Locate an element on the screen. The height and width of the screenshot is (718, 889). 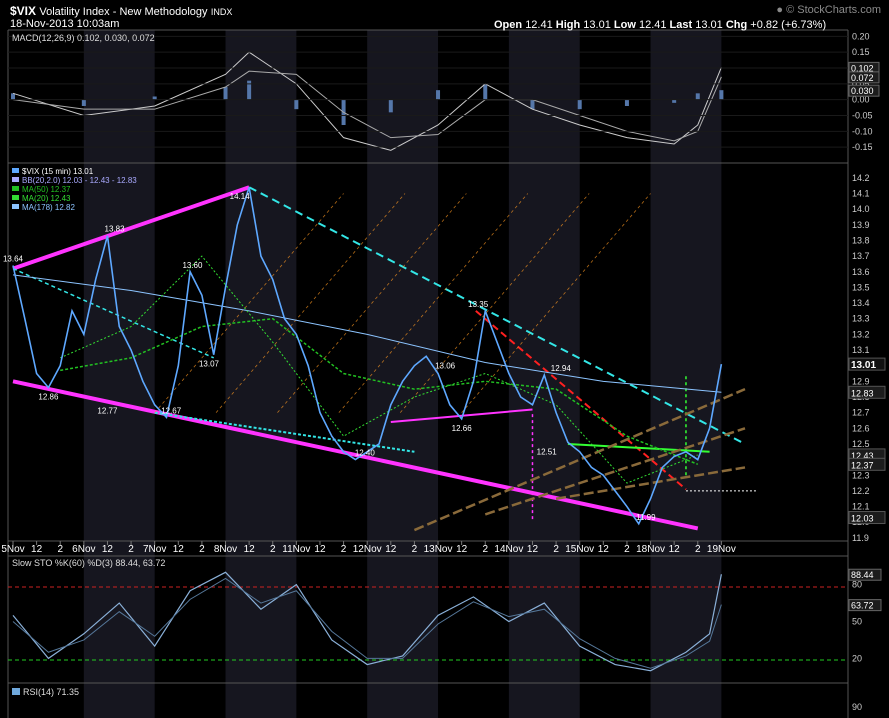
macd-tick-label: 0.20 is located at coordinates (861, 36).